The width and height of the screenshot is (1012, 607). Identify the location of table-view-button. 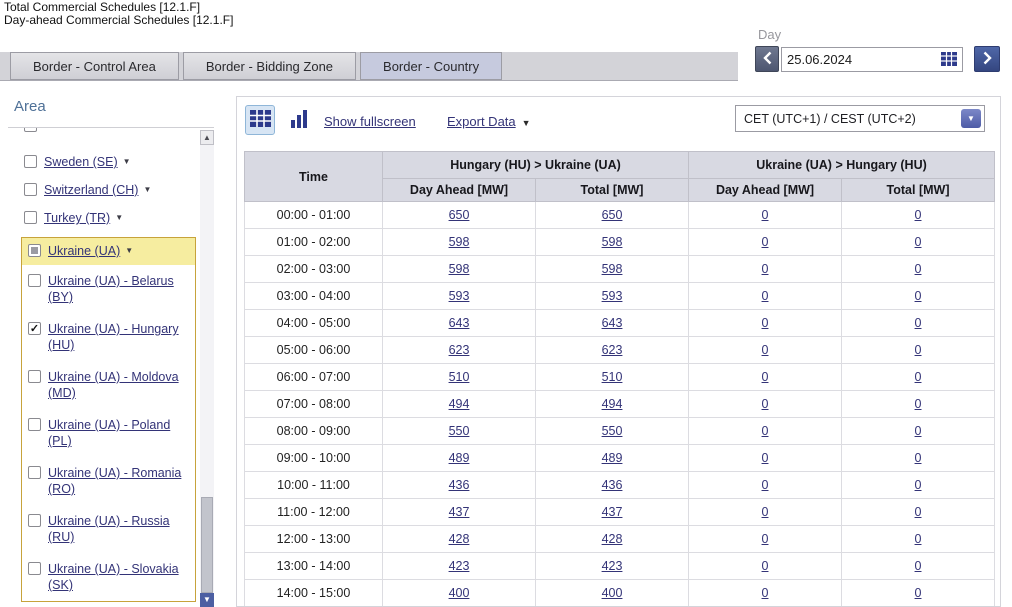
(260, 120).